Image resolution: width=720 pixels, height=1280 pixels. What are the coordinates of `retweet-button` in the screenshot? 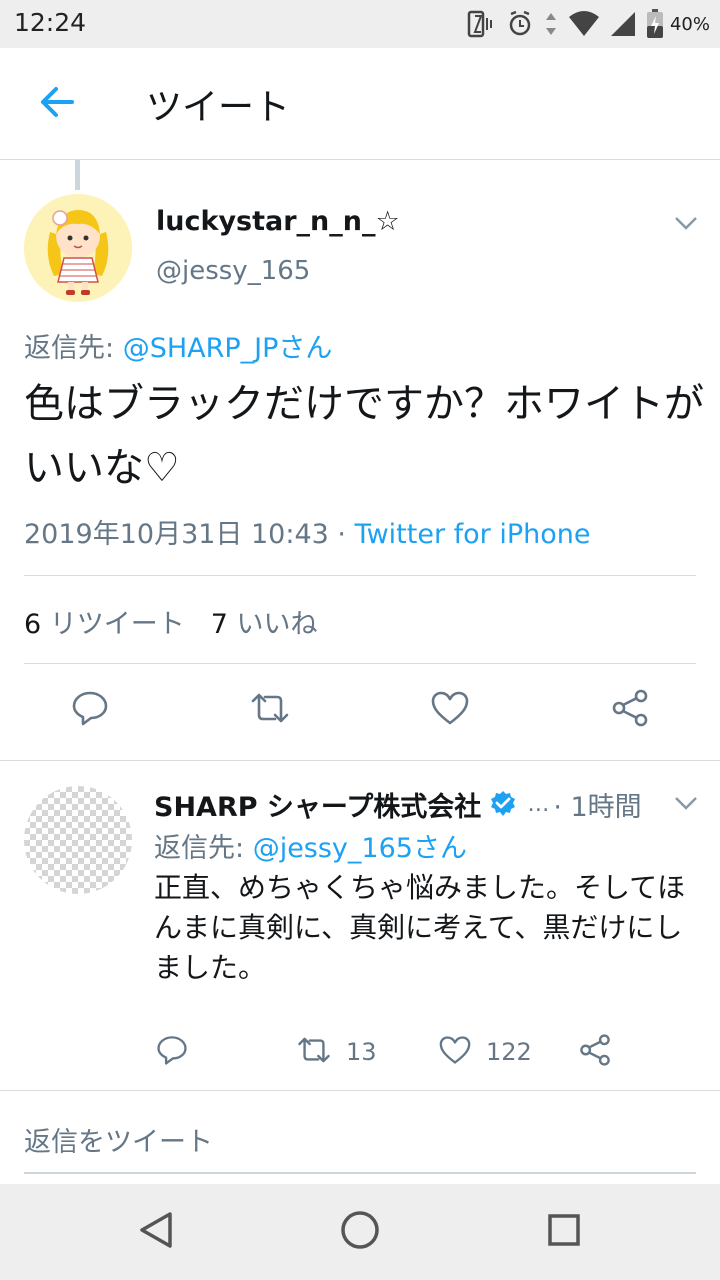 It's located at (270, 710).